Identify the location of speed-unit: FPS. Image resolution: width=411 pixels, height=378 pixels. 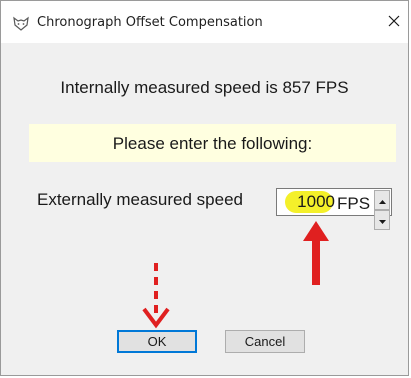
(354, 203).